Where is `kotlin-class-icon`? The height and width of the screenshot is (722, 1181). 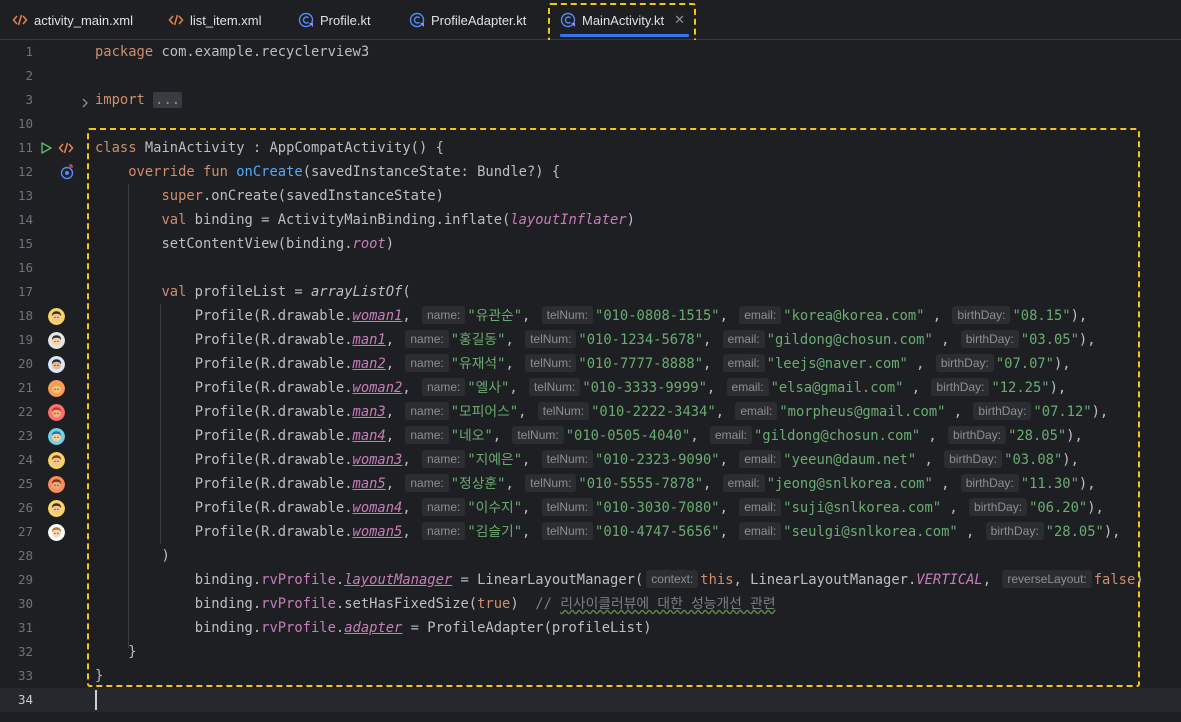 kotlin-class-icon is located at coordinates (568, 20).